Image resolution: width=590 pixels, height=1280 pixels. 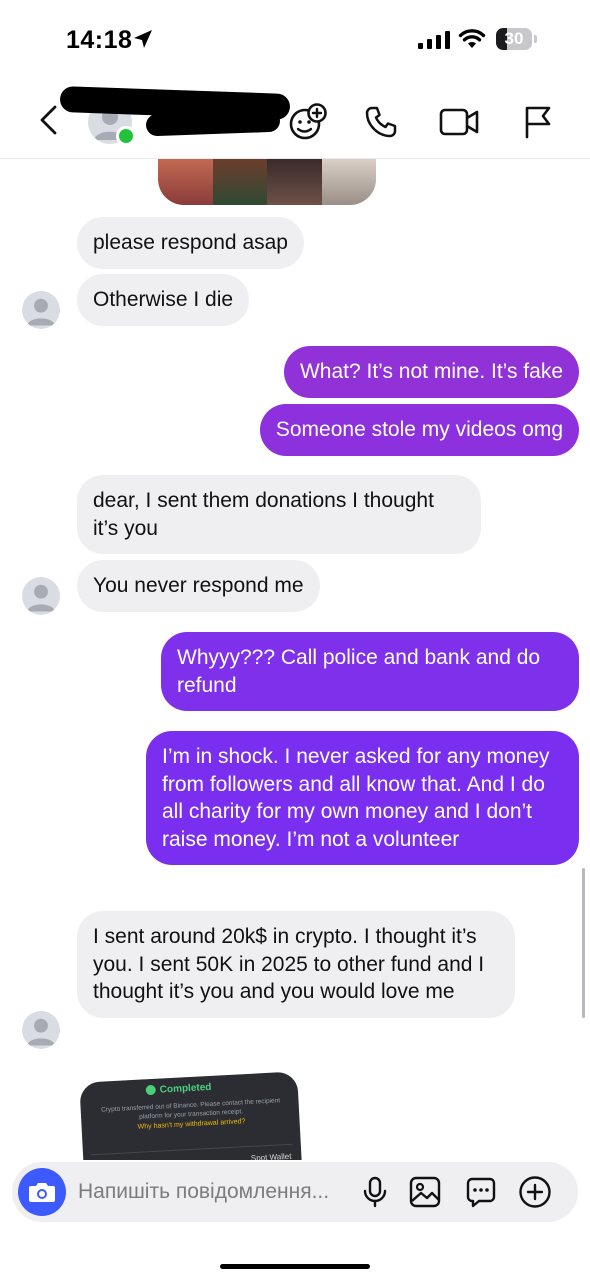 I want to click on gallery-button, so click(x=425, y=1192).